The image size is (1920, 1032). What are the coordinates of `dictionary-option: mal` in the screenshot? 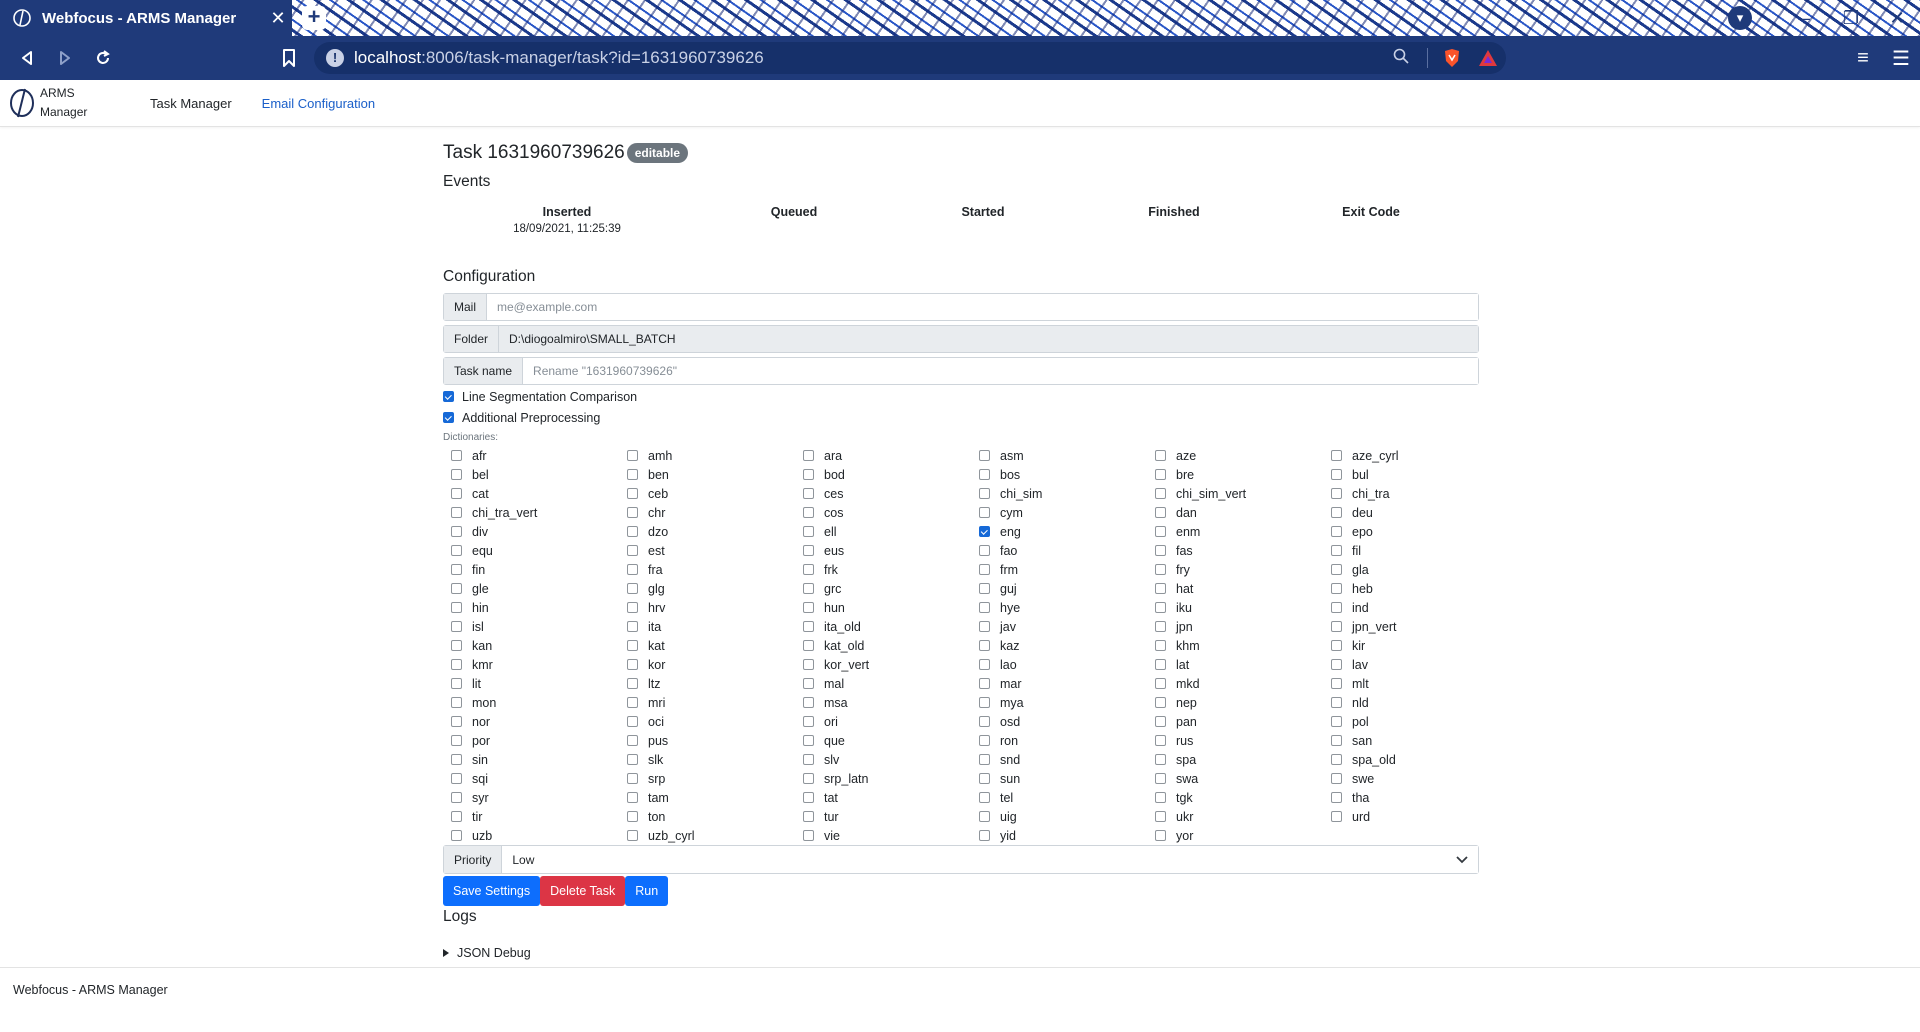 It's located at (883, 683).